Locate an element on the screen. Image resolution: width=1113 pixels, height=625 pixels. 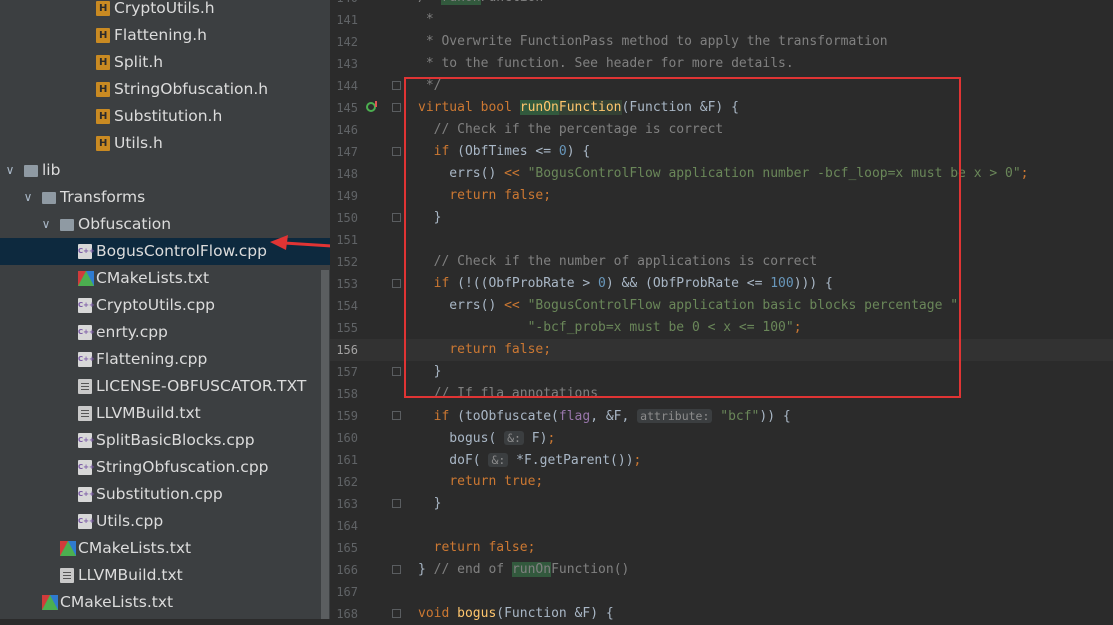
project-tree-scrollbar is located at coordinates (325, 444).